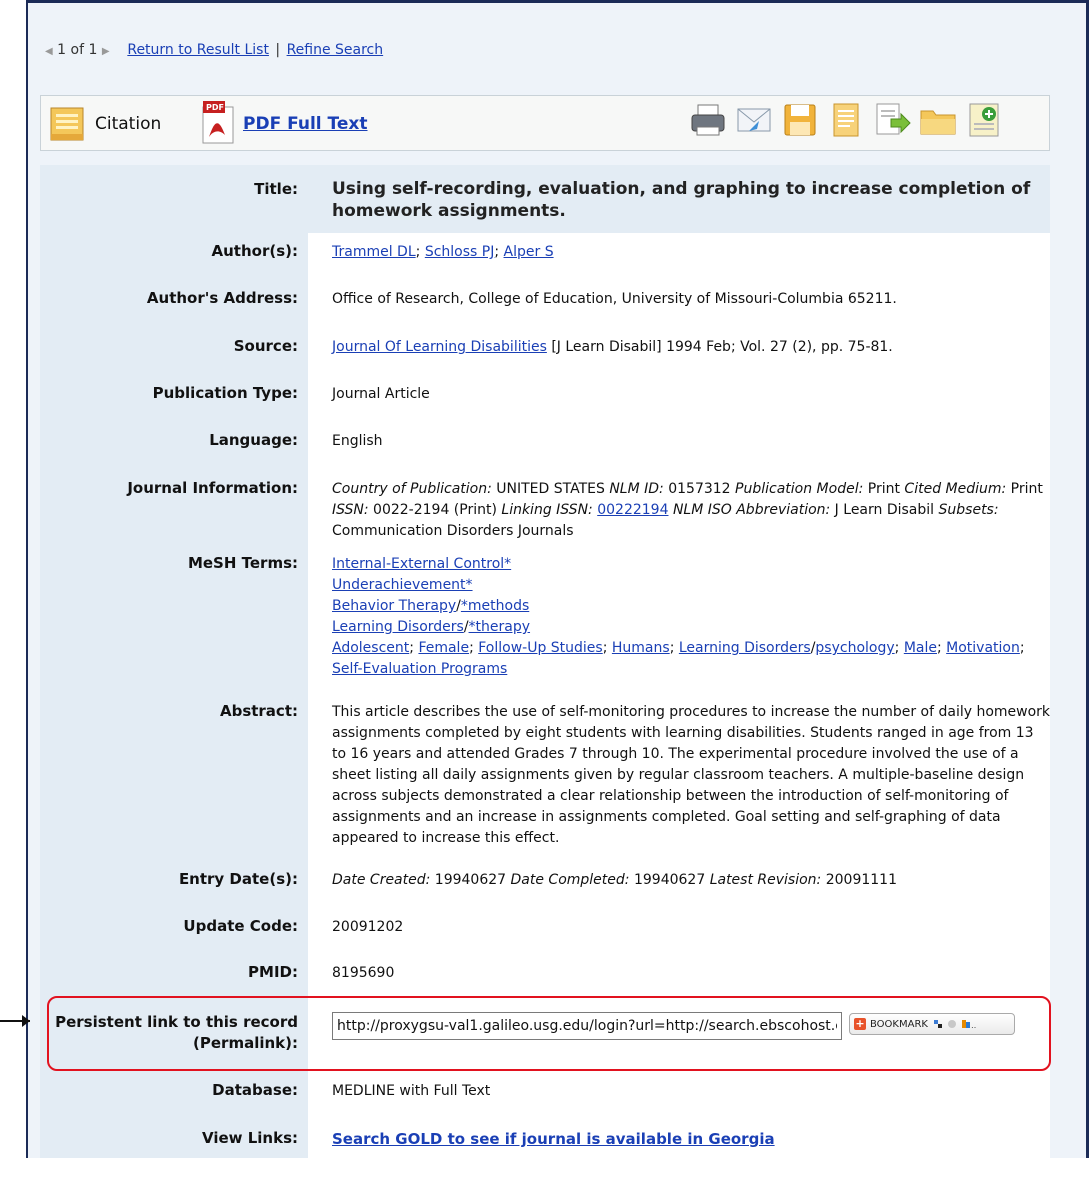  Describe the element at coordinates (799, 489) in the screenshot. I see `pub-model-key: Publication Model:` at that location.